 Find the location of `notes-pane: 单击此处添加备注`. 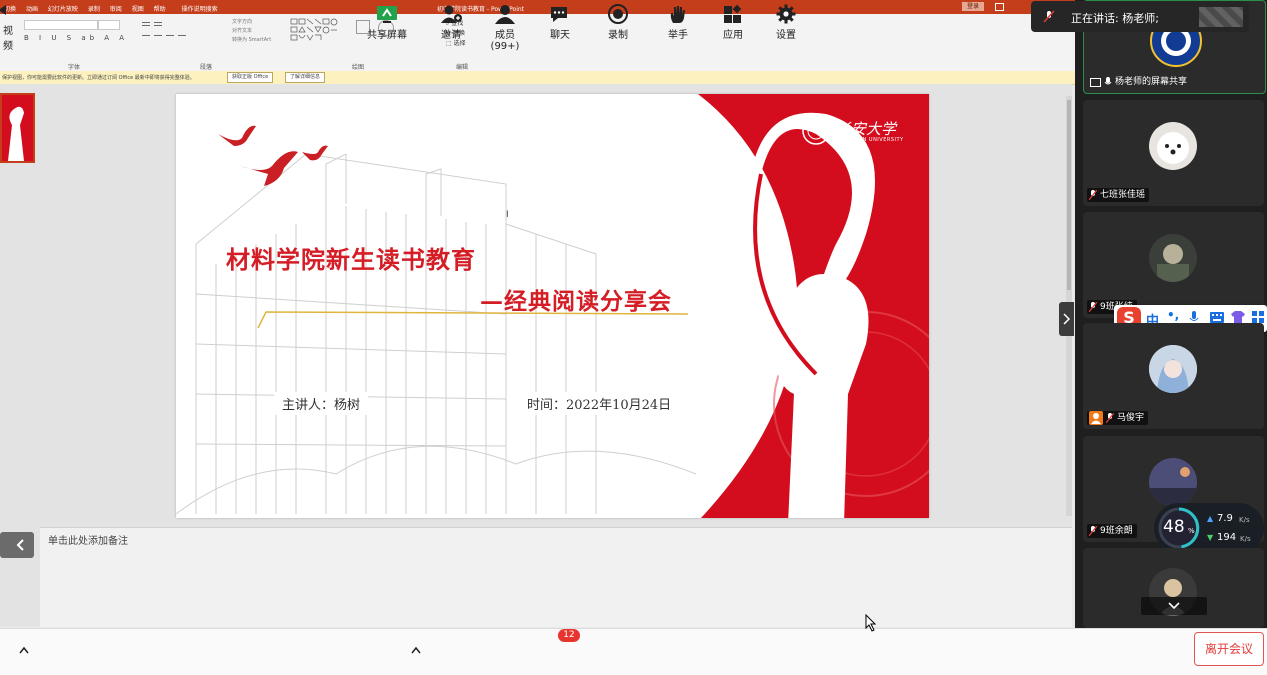

notes-pane: 单击此处添加备注 is located at coordinates (556, 577).